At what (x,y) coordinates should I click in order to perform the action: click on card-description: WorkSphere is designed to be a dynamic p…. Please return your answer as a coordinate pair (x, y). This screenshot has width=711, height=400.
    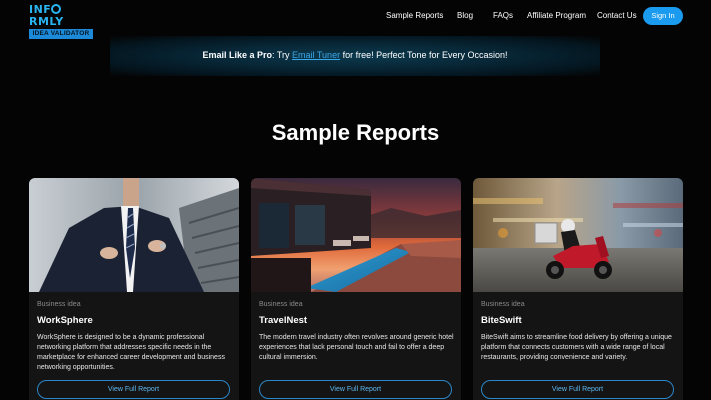
    Looking at the image, I should click on (131, 352).